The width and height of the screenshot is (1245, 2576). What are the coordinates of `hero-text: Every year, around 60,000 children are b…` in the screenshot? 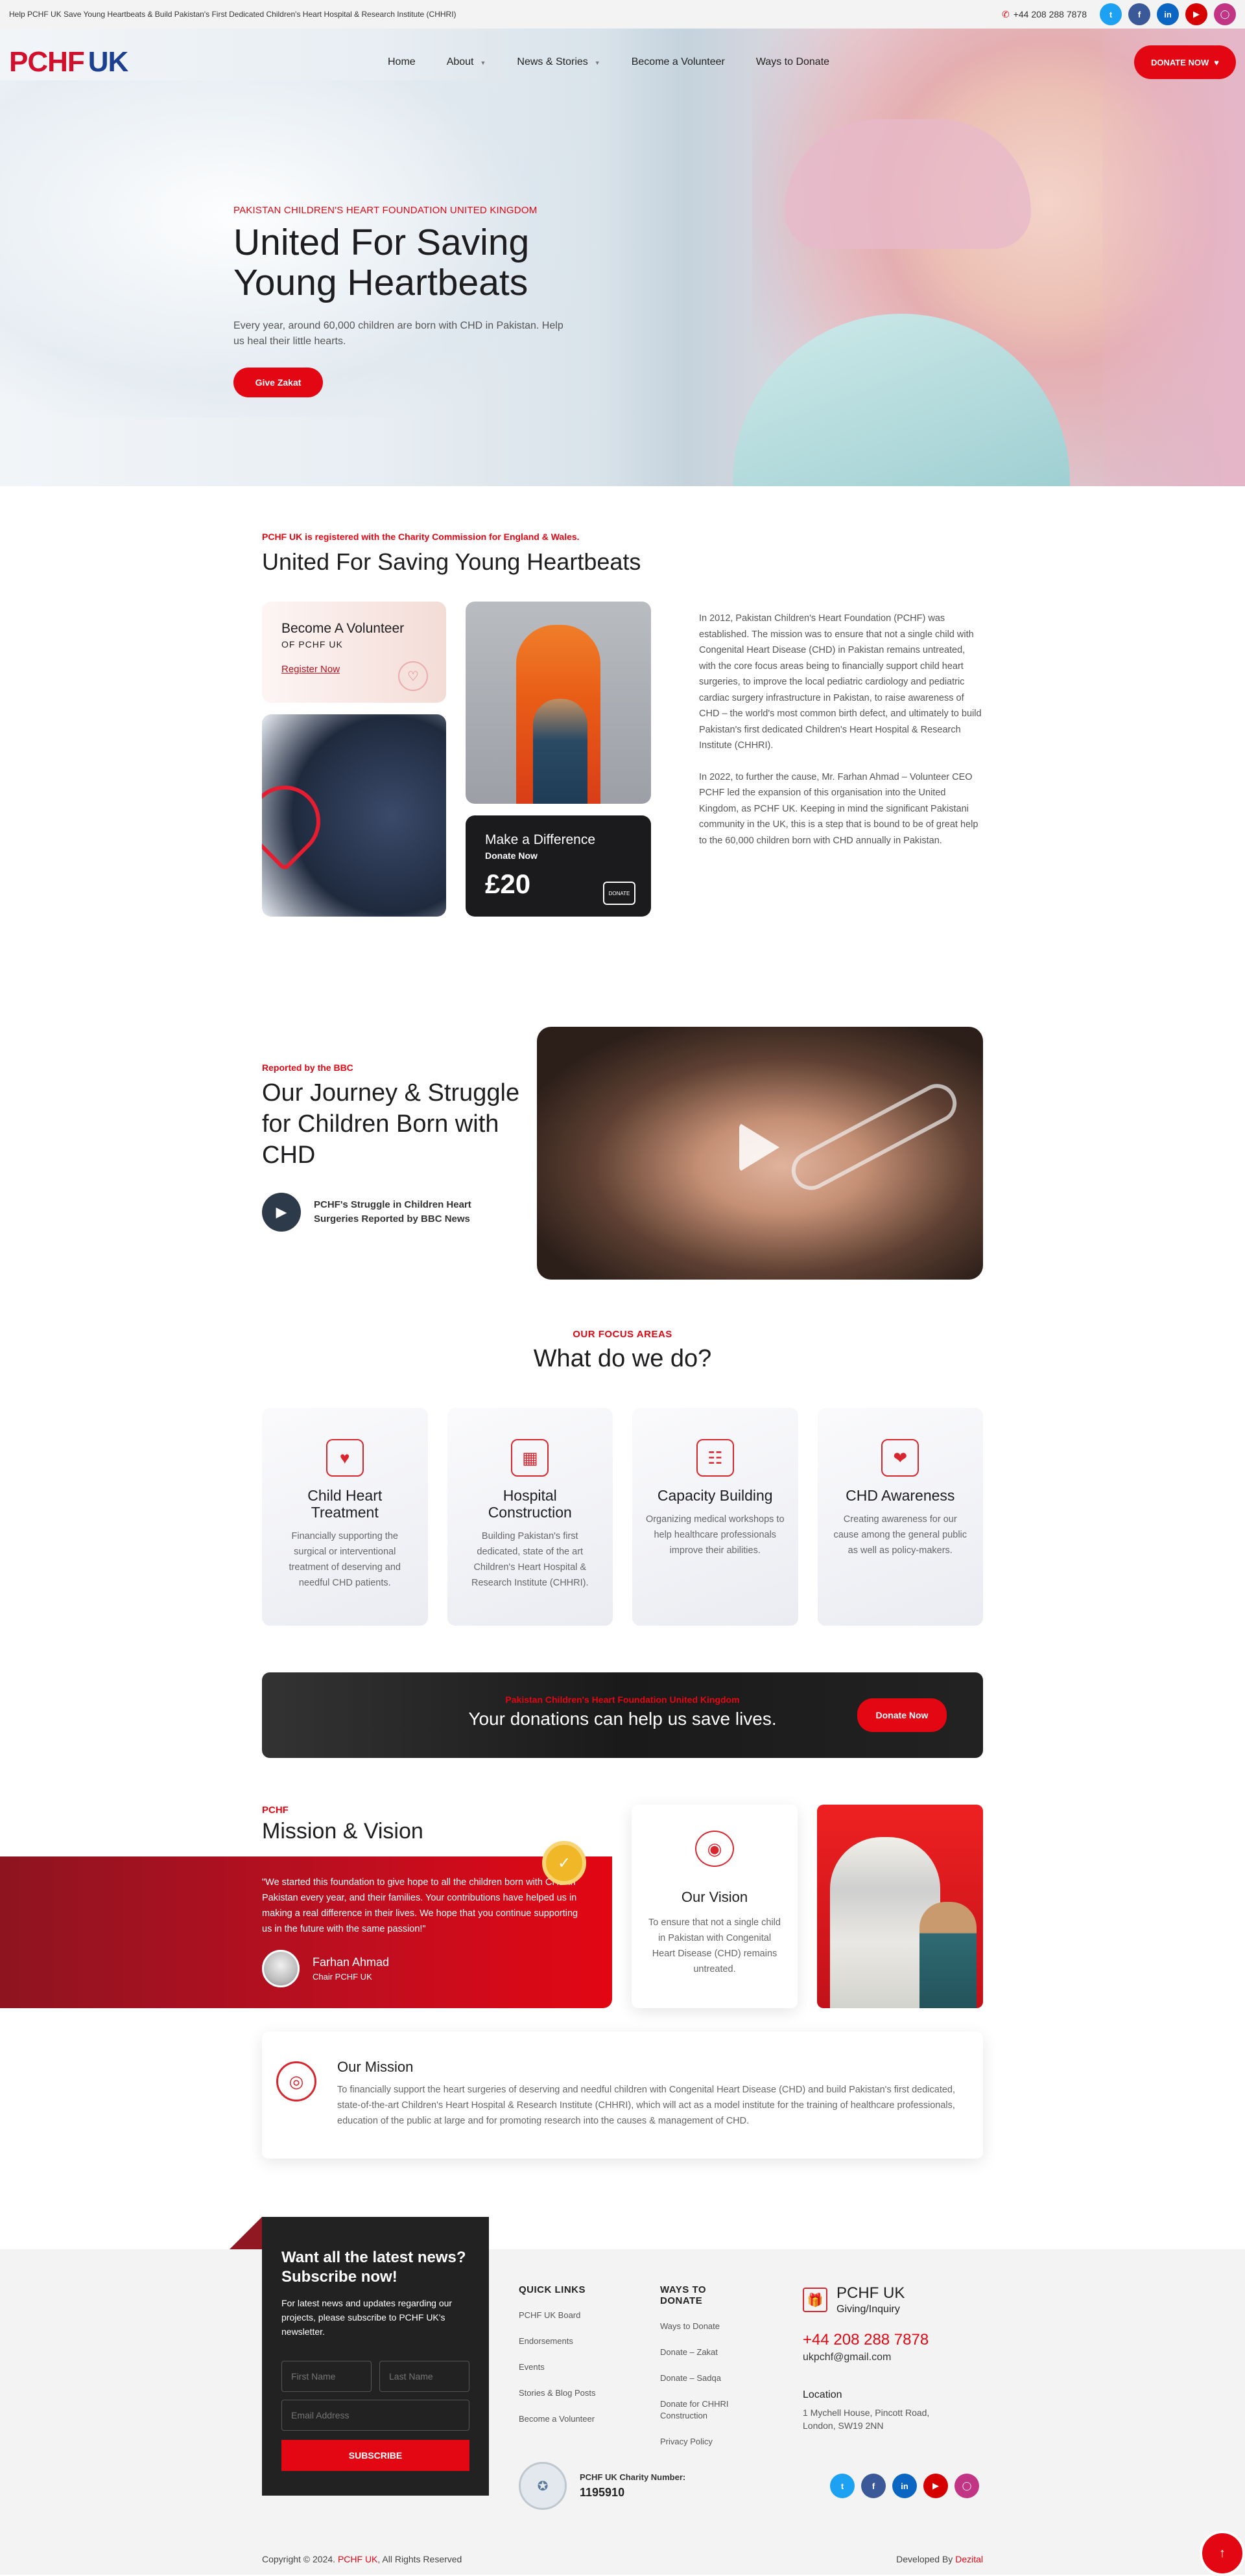 It's located at (398, 333).